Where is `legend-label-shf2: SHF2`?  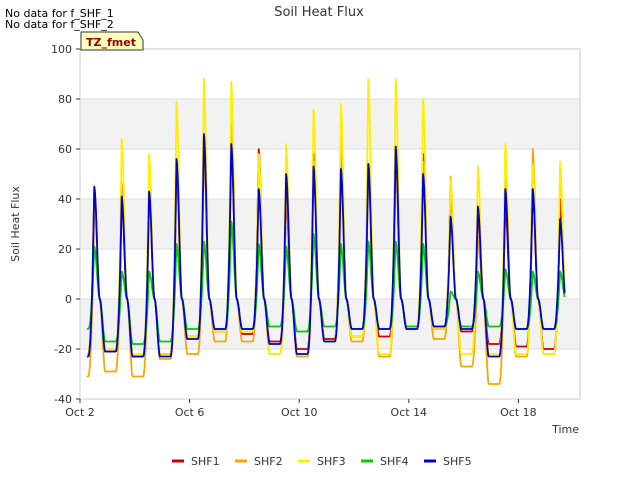 legend-label-shf2: SHF2 is located at coordinates (268, 461).